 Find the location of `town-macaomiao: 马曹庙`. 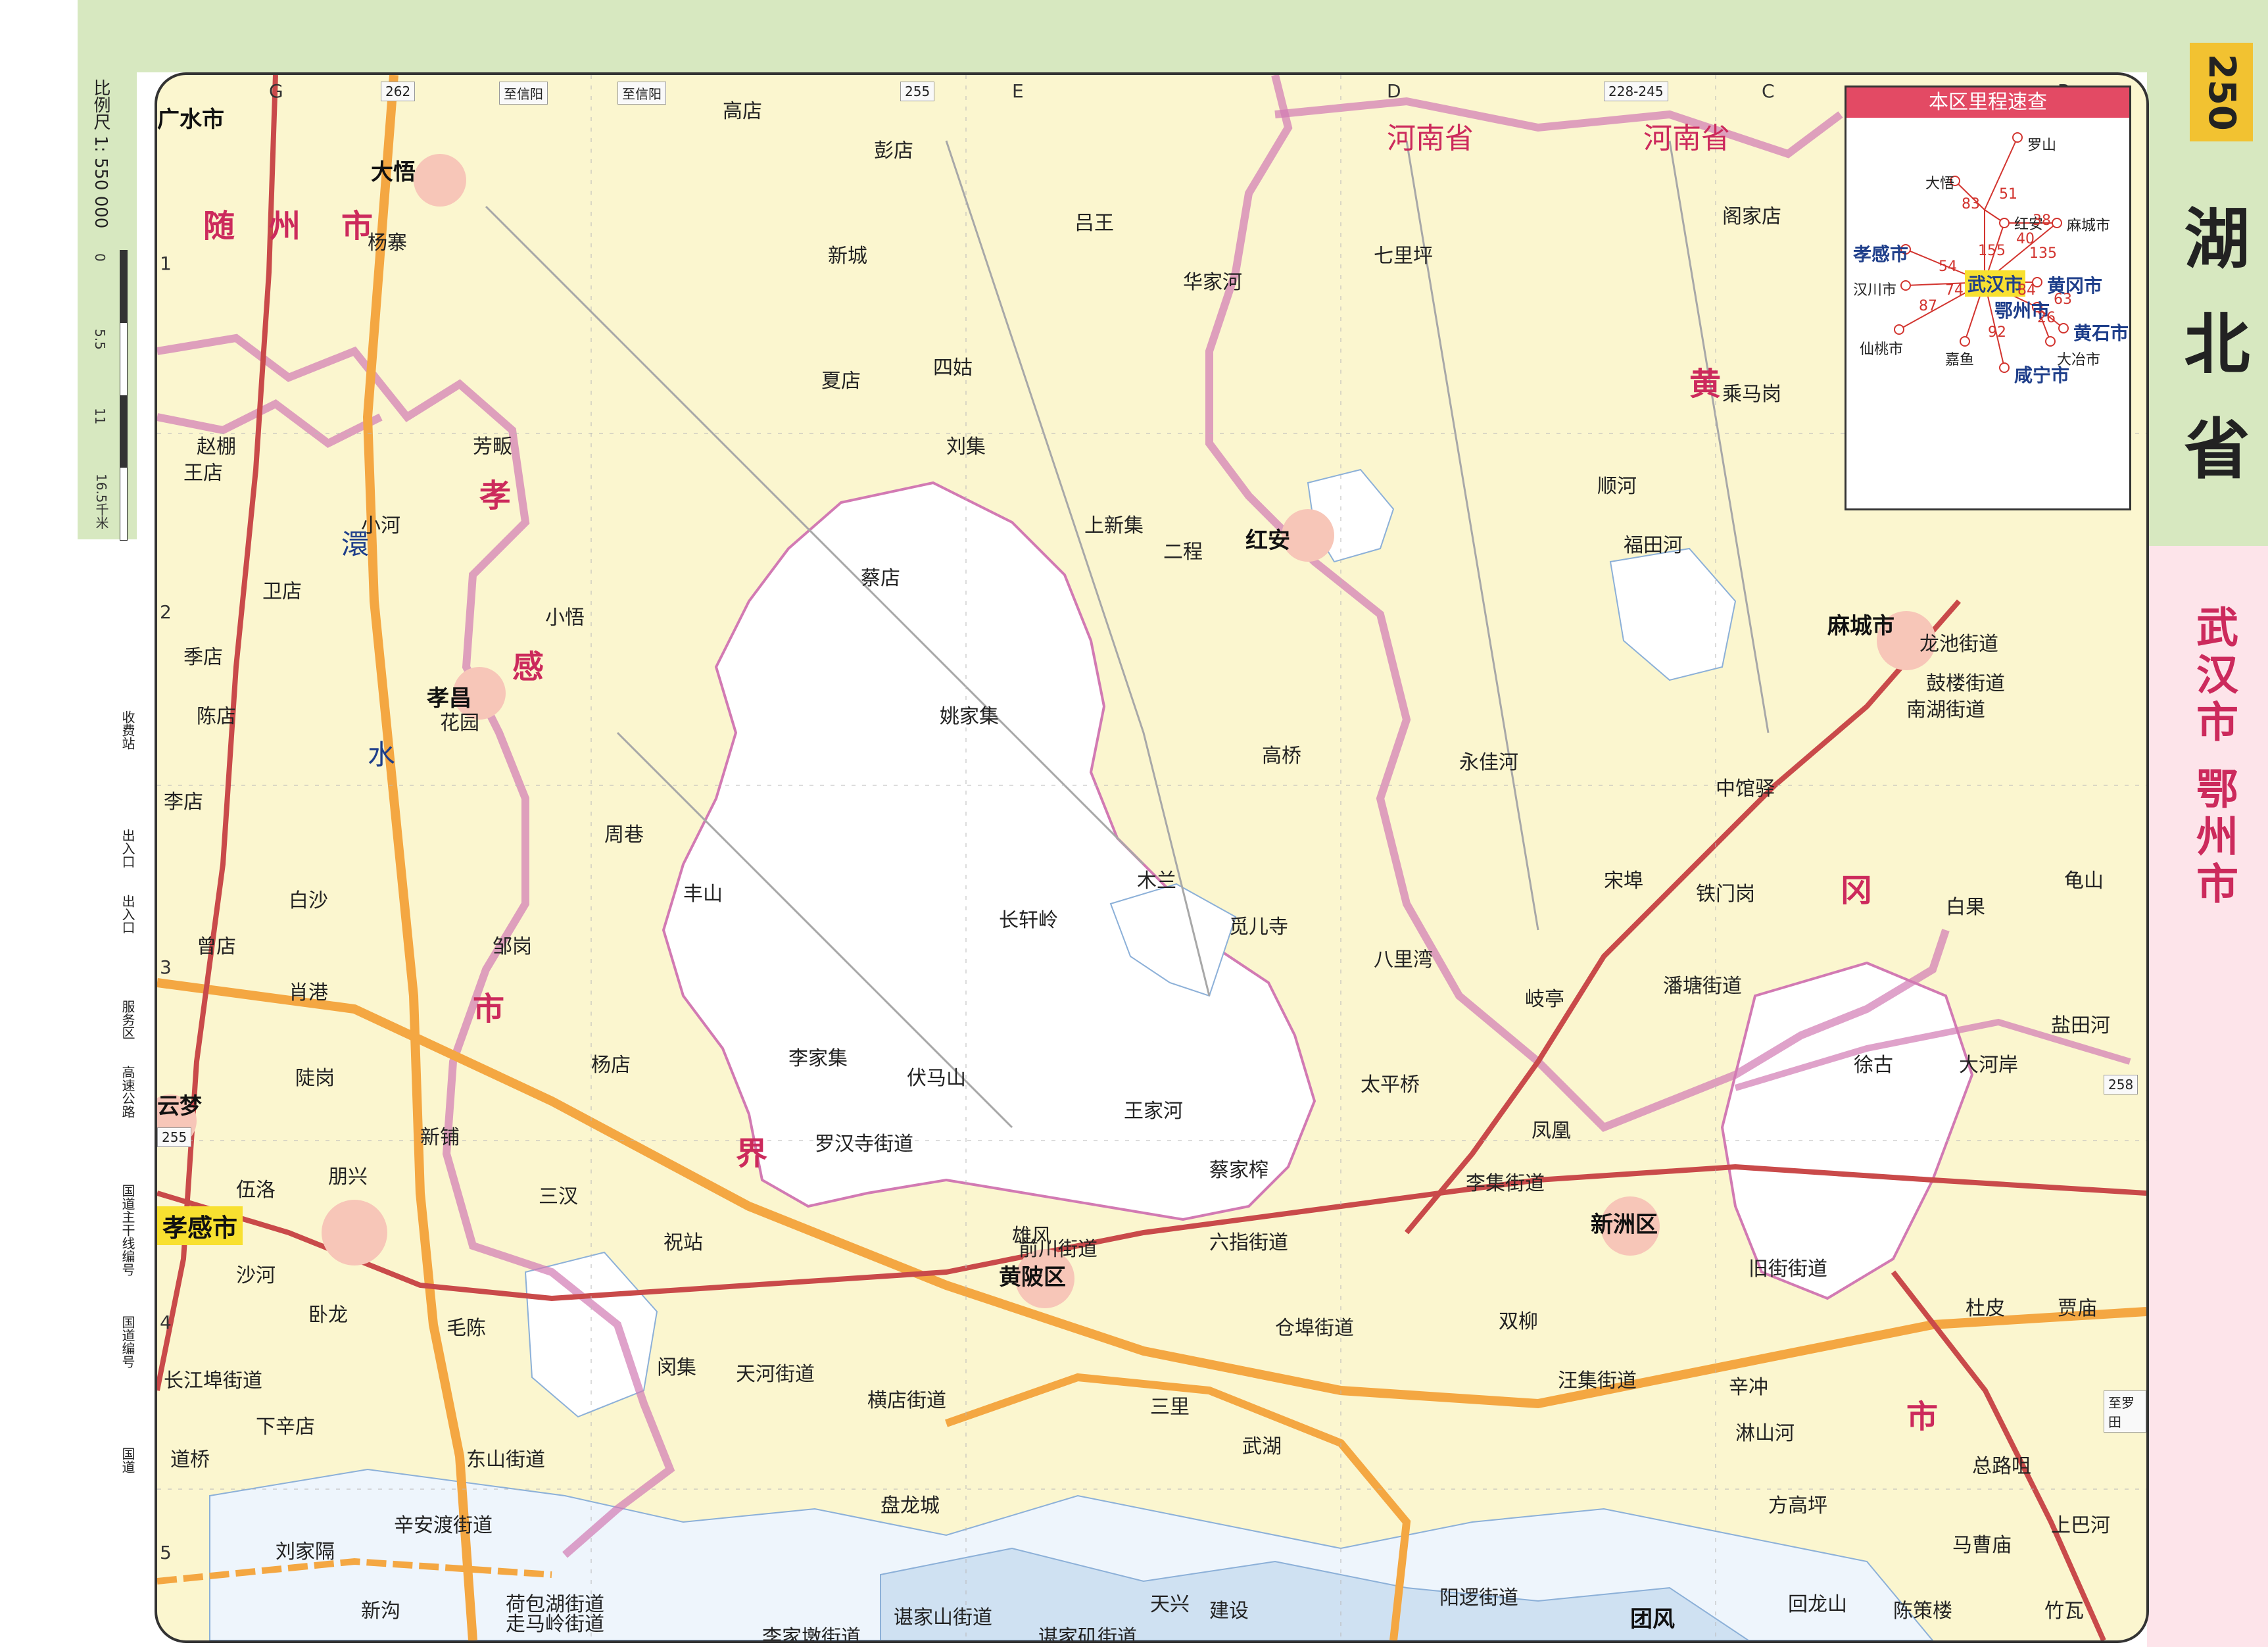

town-macaomiao: 马曹庙 is located at coordinates (1982, 1543).